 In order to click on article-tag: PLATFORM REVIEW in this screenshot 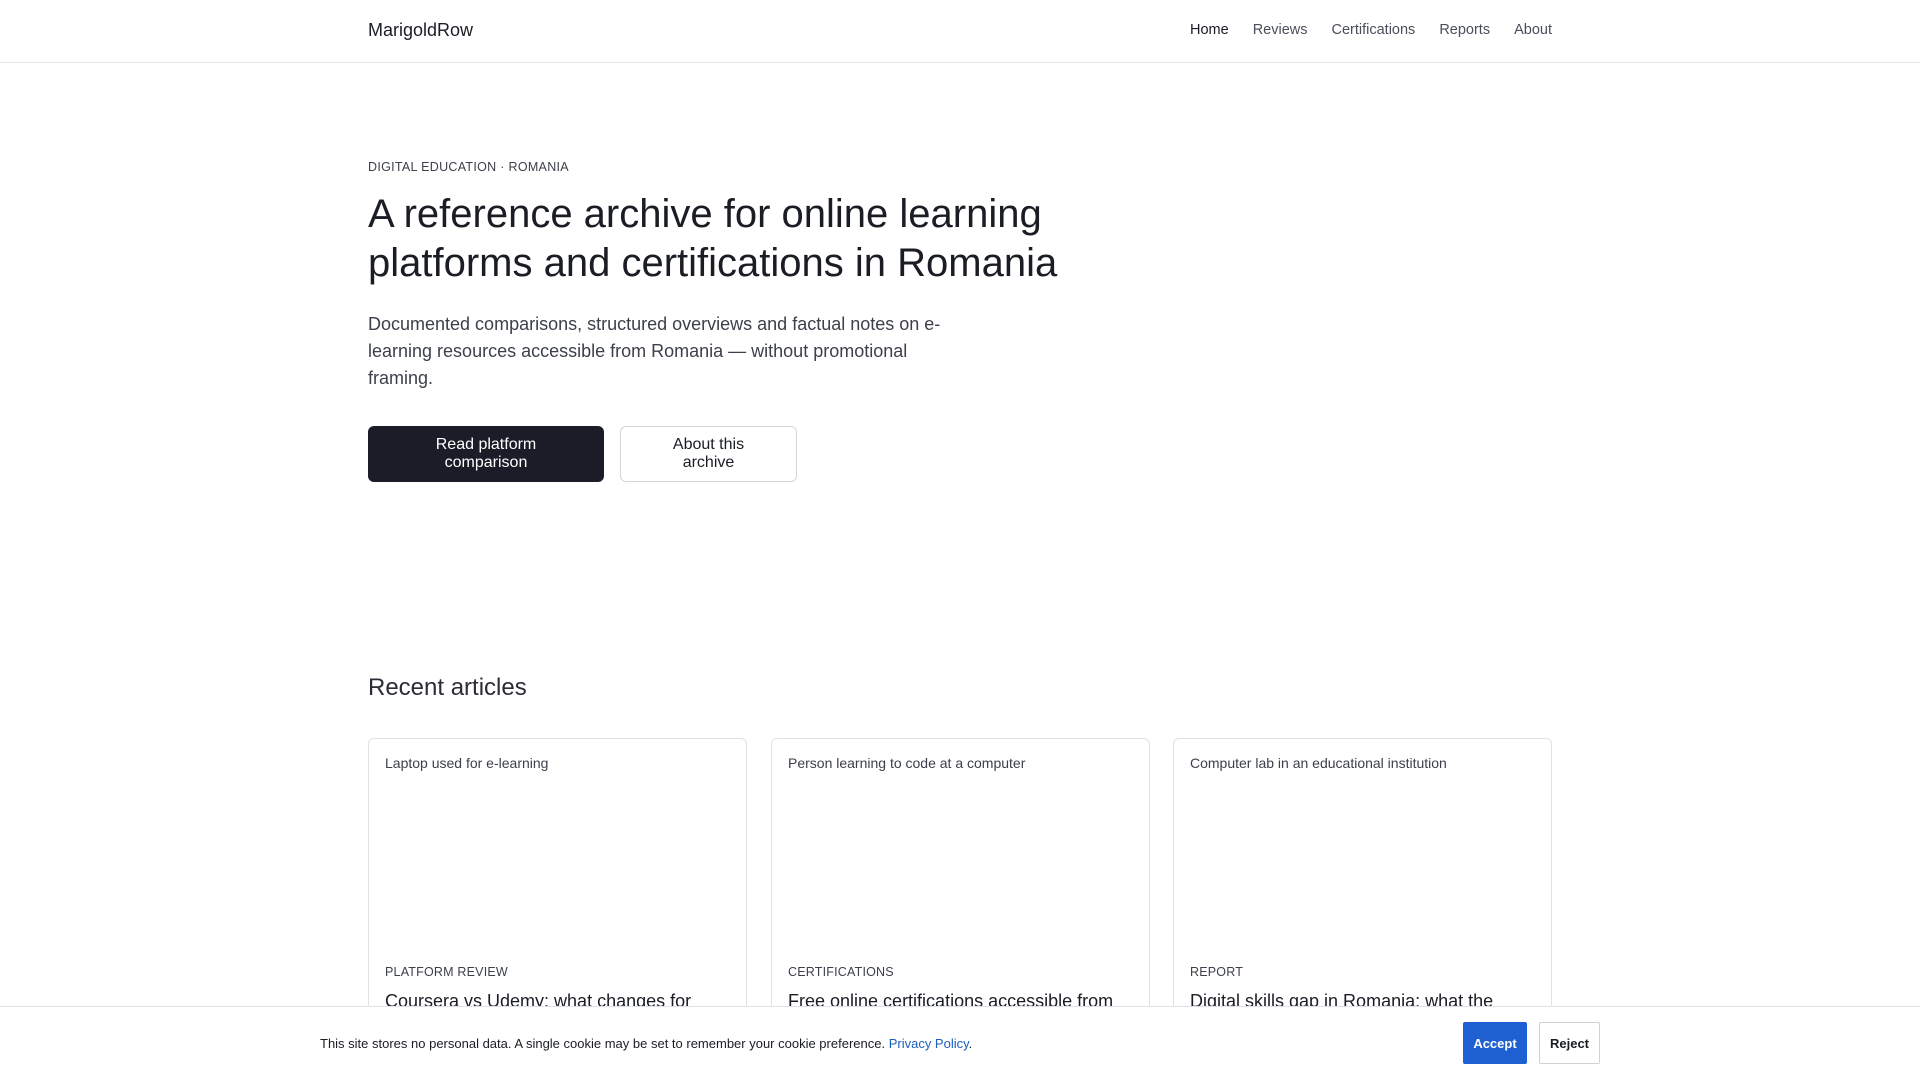, I will do `click(446, 972)`.